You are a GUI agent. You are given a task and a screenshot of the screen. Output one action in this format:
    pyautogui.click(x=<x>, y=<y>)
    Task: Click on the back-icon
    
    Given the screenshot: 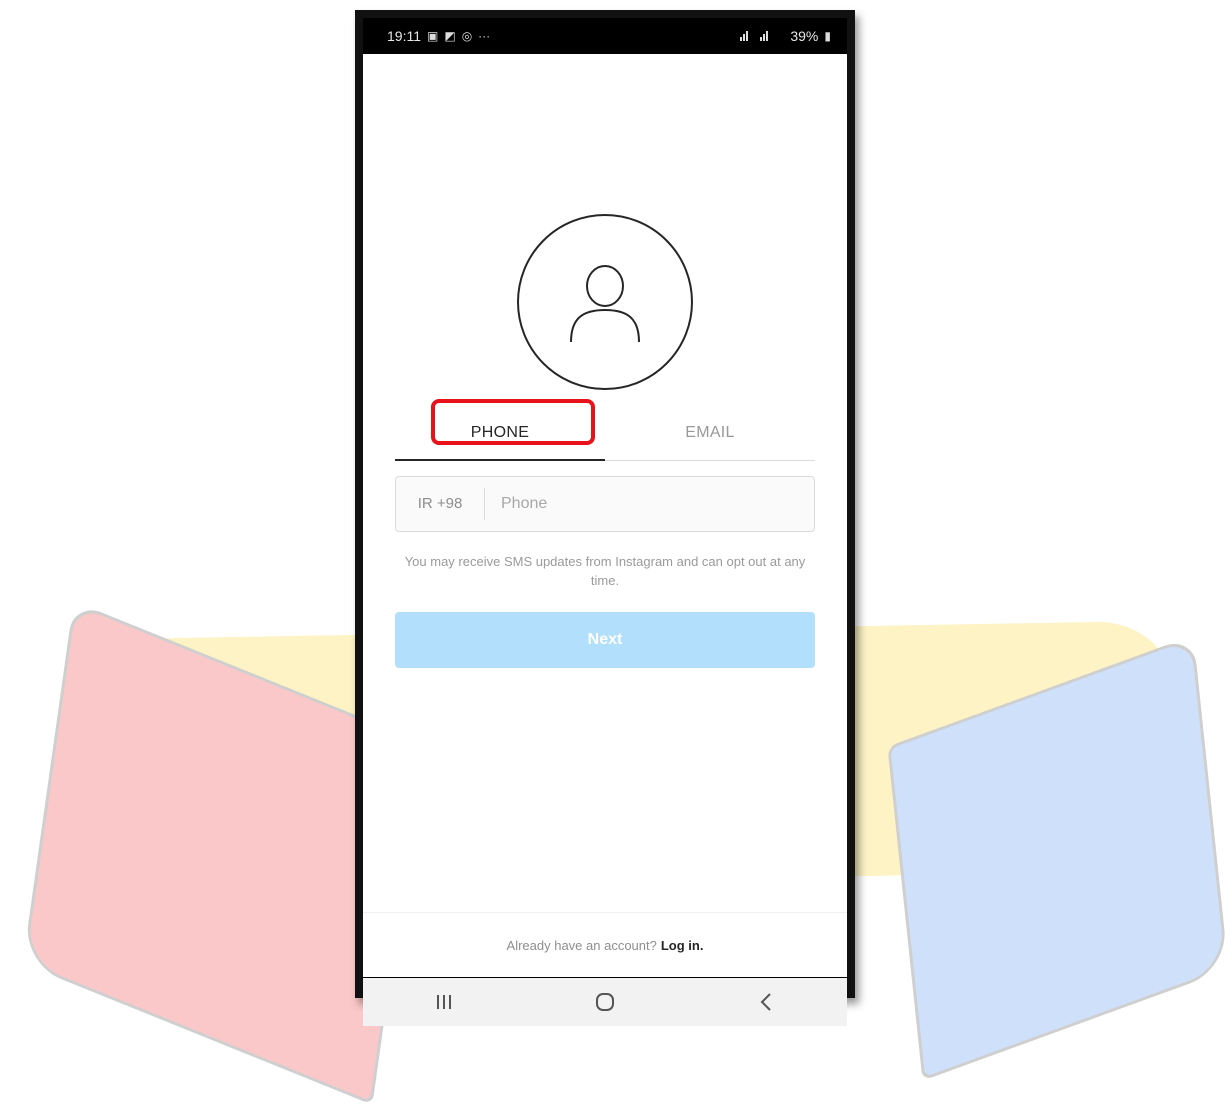 What is the action you would take?
    pyautogui.click(x=766, y=1002)
    